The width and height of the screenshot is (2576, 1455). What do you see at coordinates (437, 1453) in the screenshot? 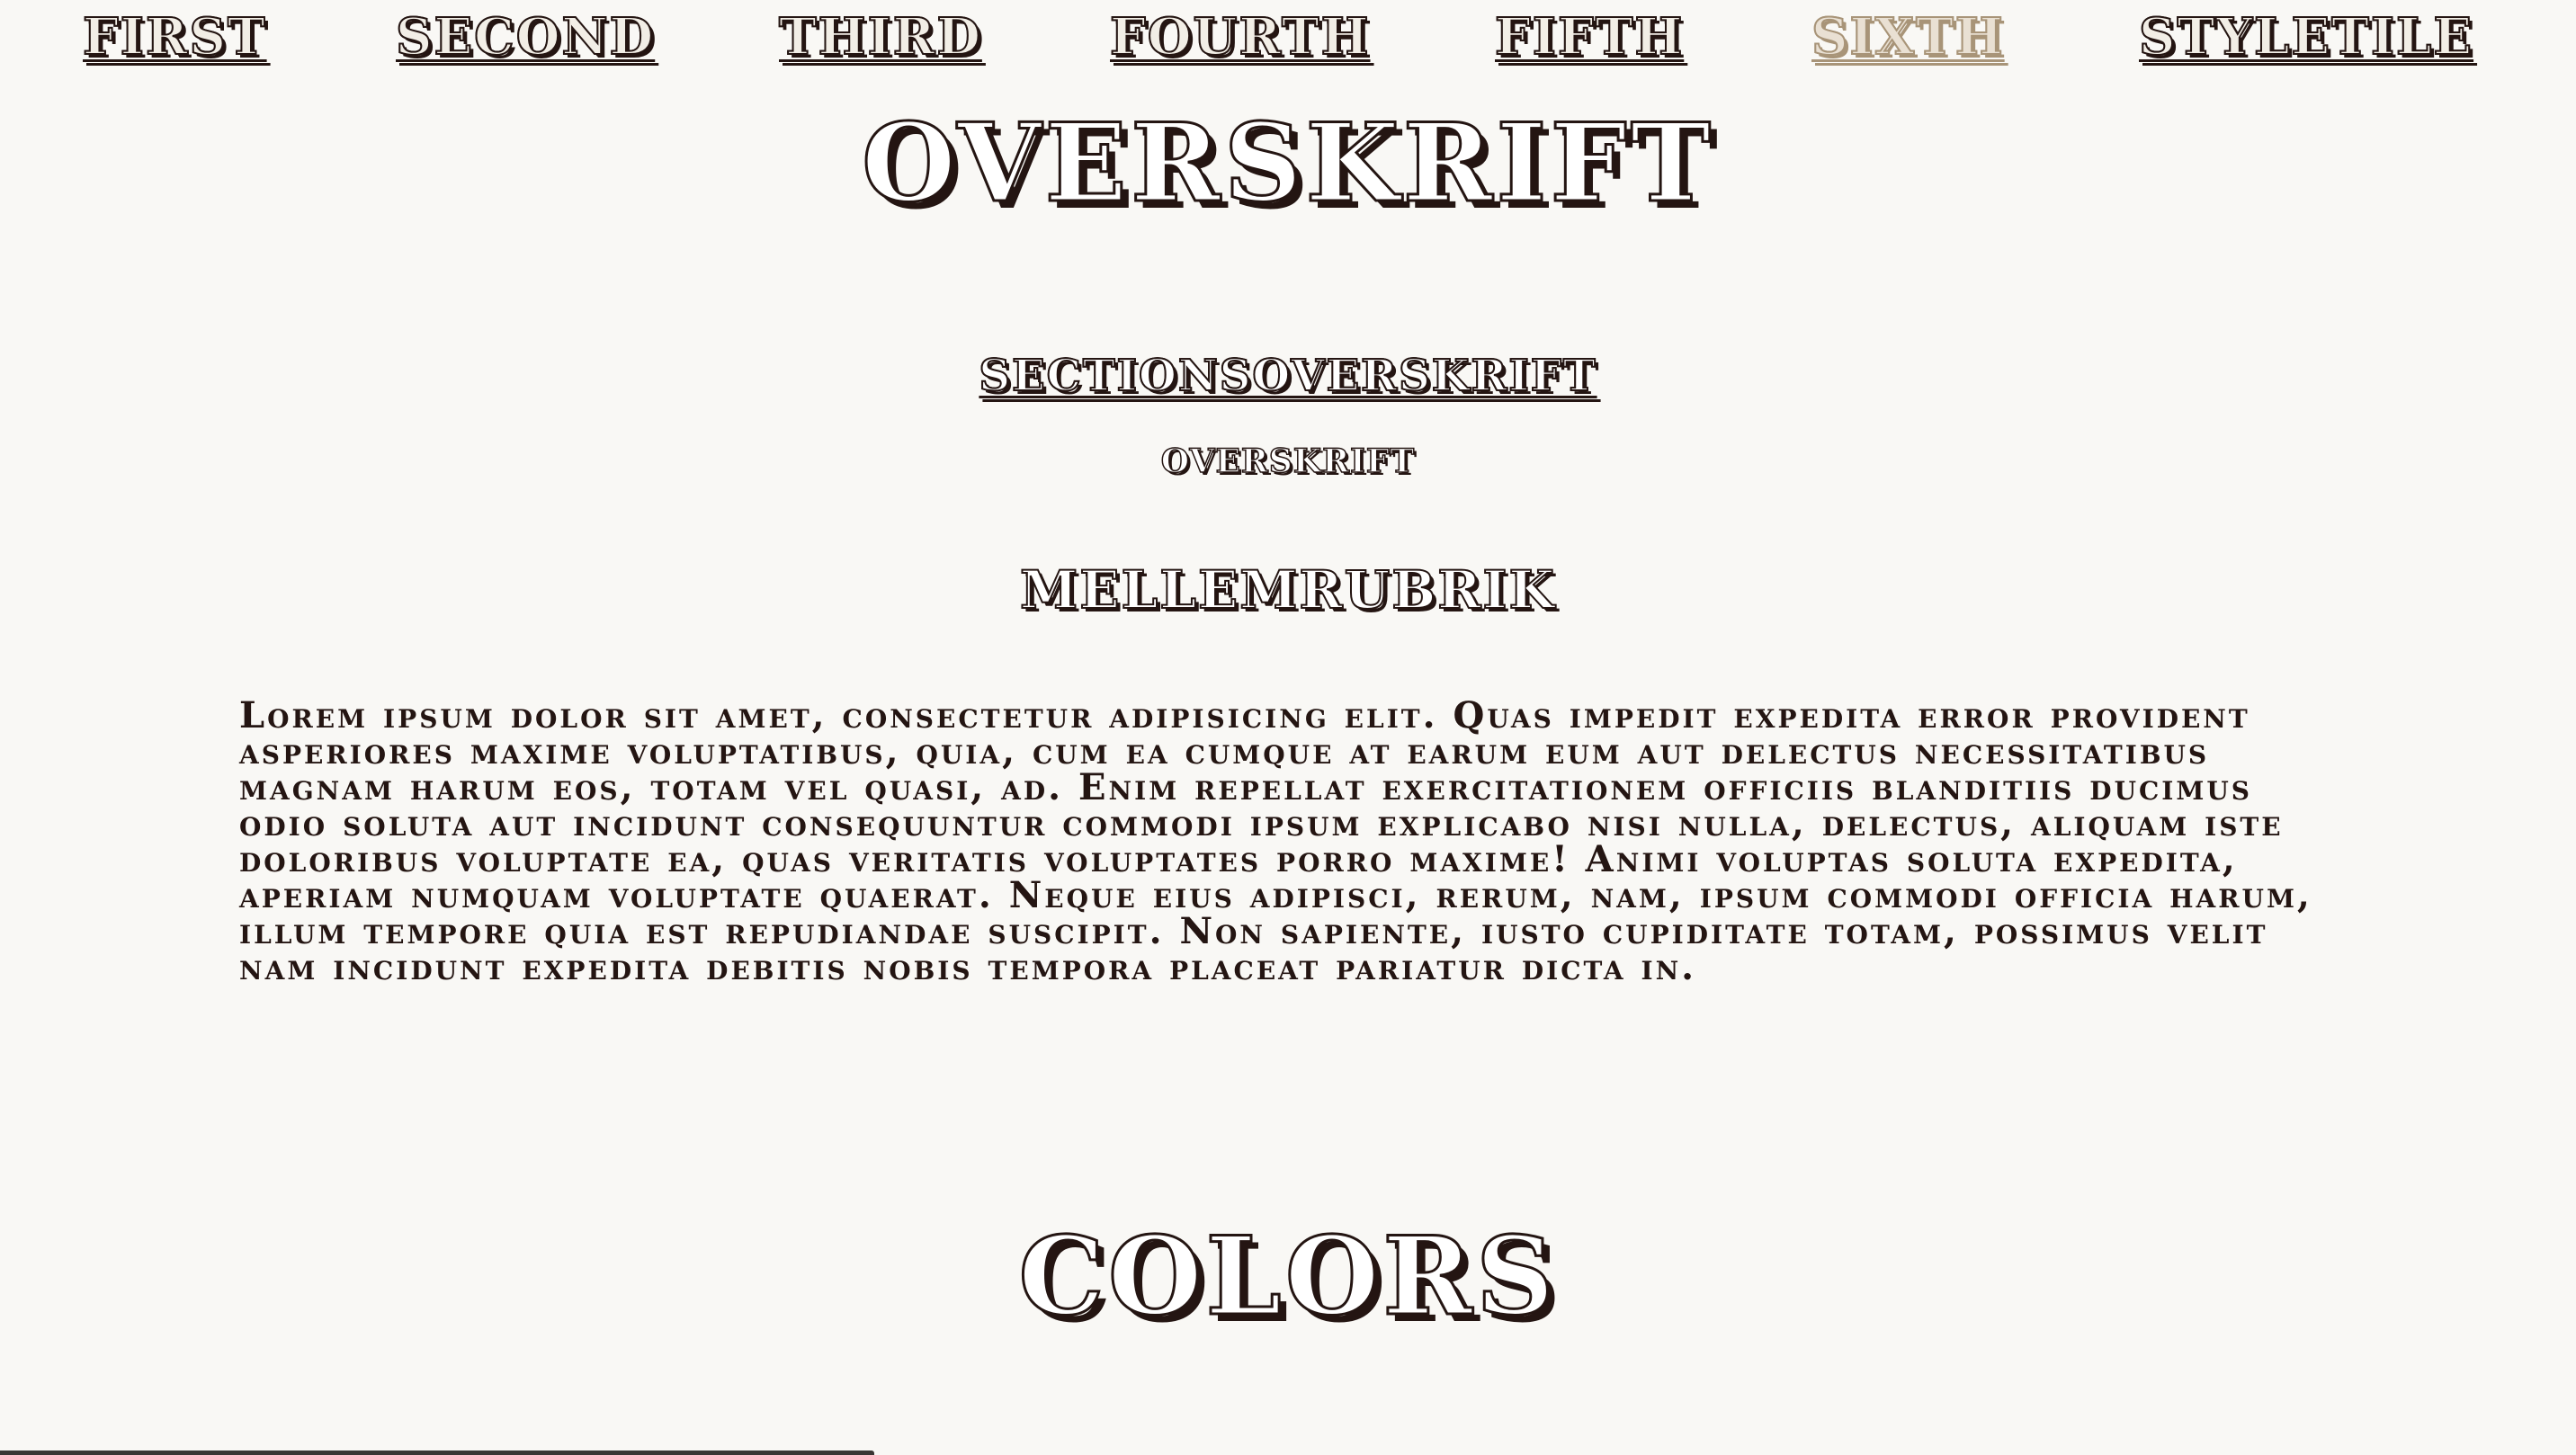
I see `horizontal-scrollbar` at bounding box center [437, 1453].